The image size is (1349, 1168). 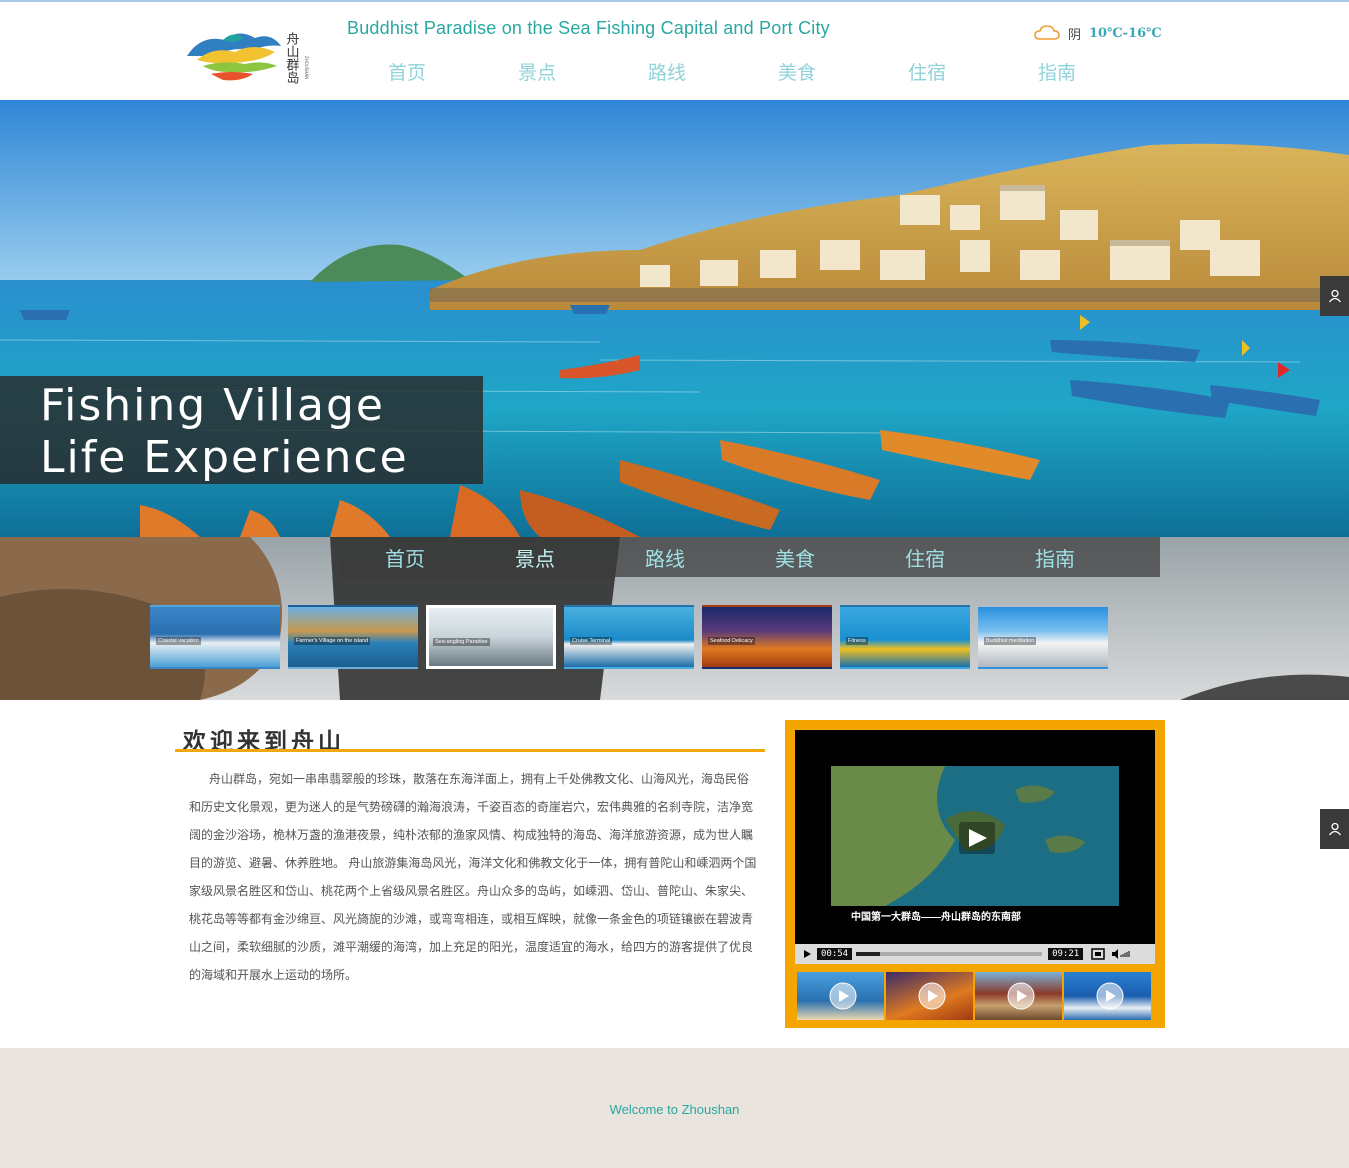 What do you see at coordinates (224, 457) in the screenshot?
I see `hero-caption-line2: Life Experience` at bounding box center [224, 457].